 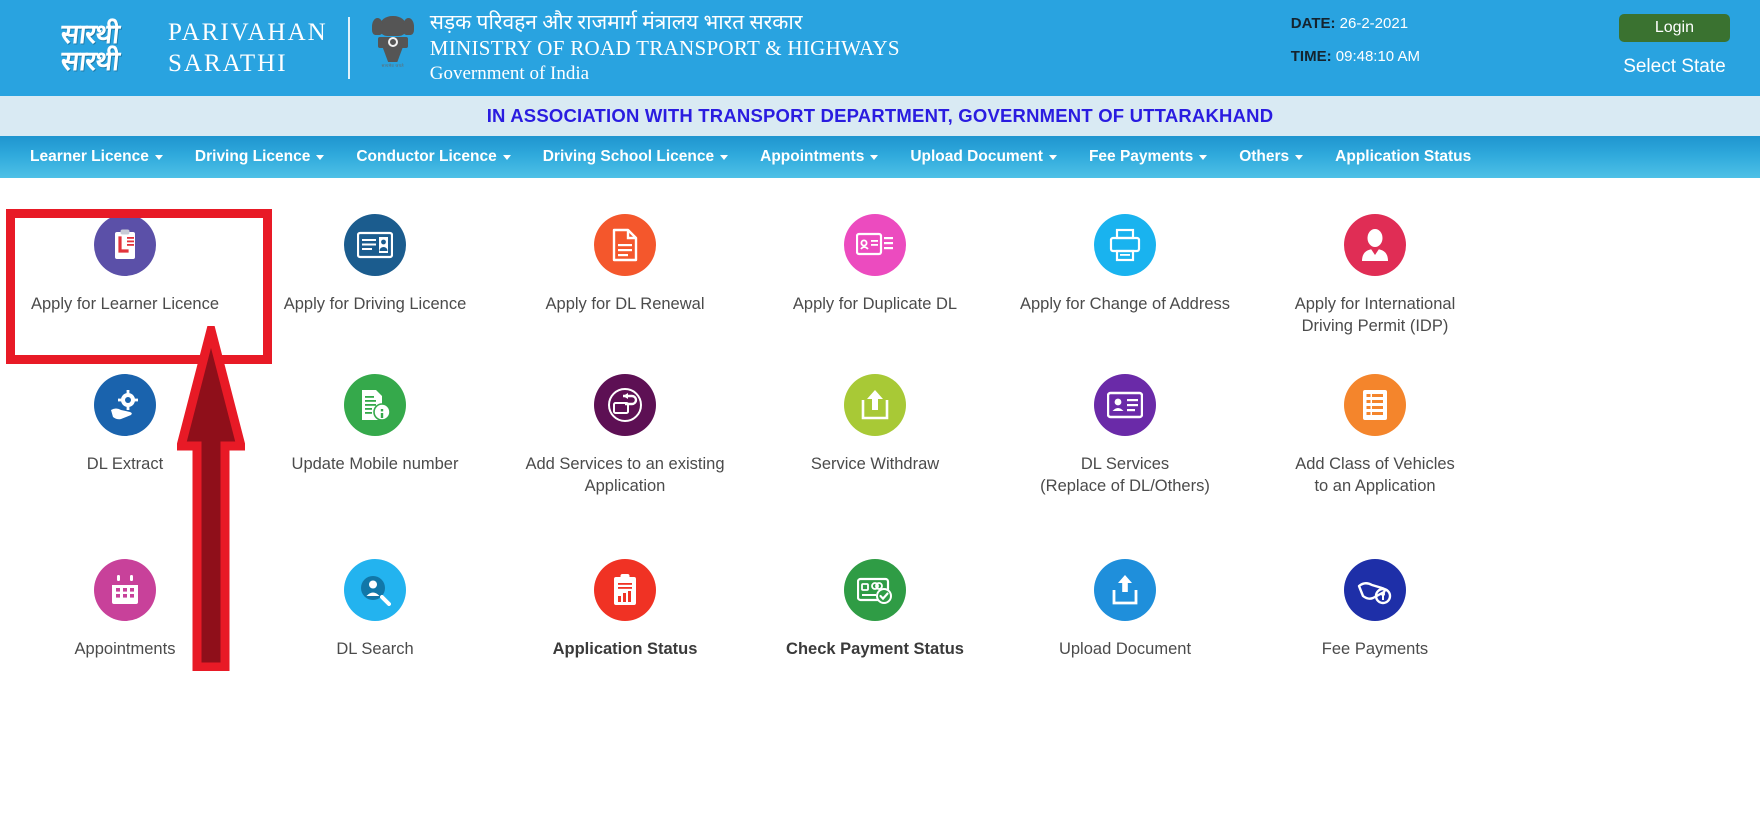 I want to click on service-tile-apply-for-learner-licence: Apply for Learner Licence, so click(x=125, y=282).